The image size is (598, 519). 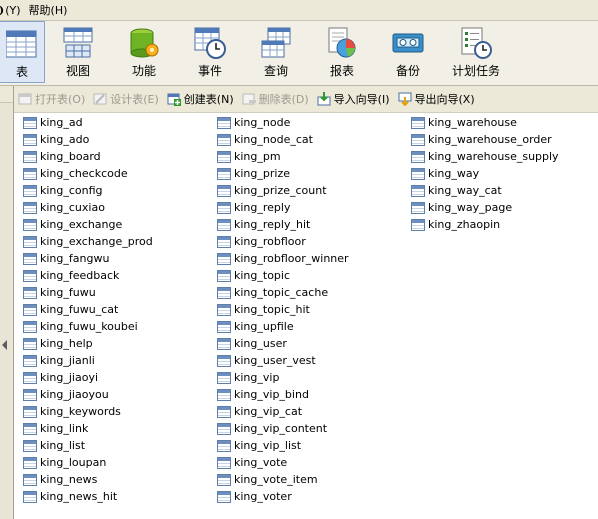 What do you see at coordinates (88, 428) in the screenshot?
I see `table-item: king_link` at bounding box center [88, 428].